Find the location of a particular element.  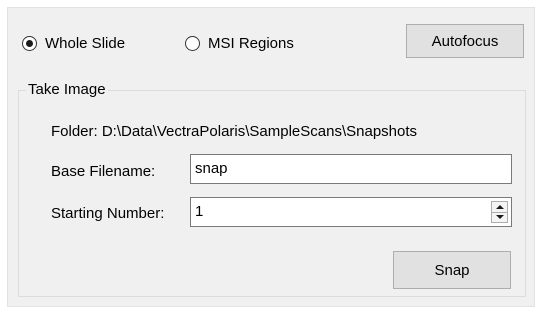

starting-number-value: 1 is located at coordinates (199, 211).